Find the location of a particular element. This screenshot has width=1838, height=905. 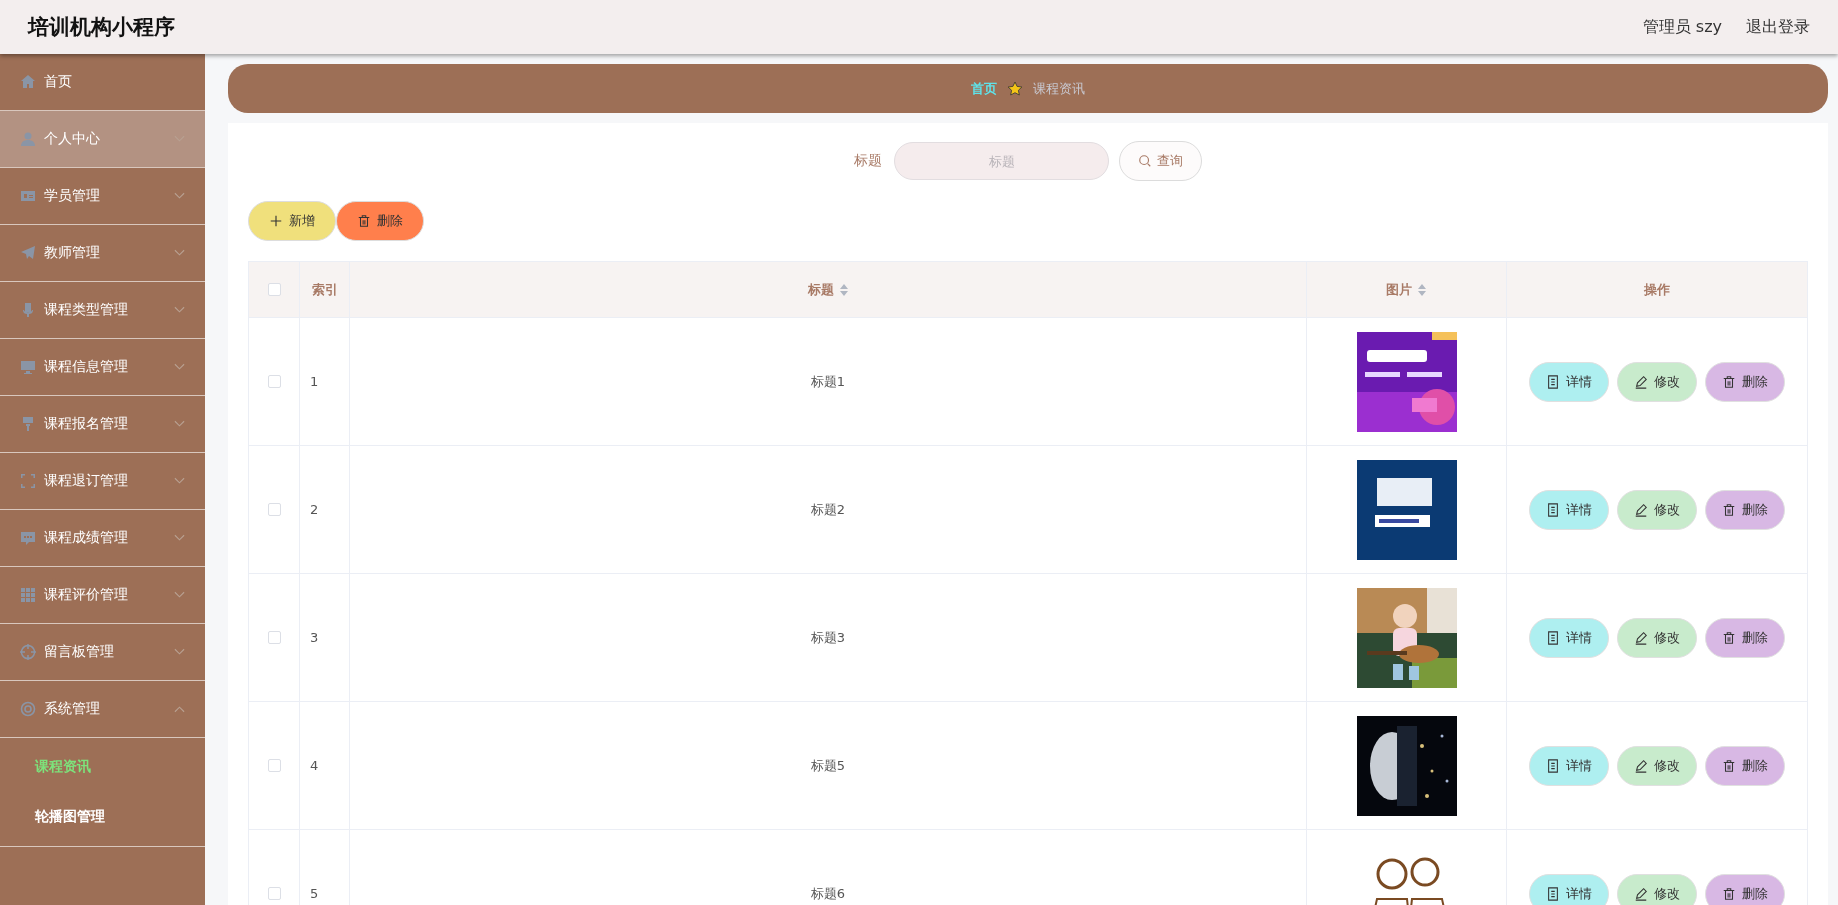

menu-item: 教师管理 is located at coordinates (102, 253).